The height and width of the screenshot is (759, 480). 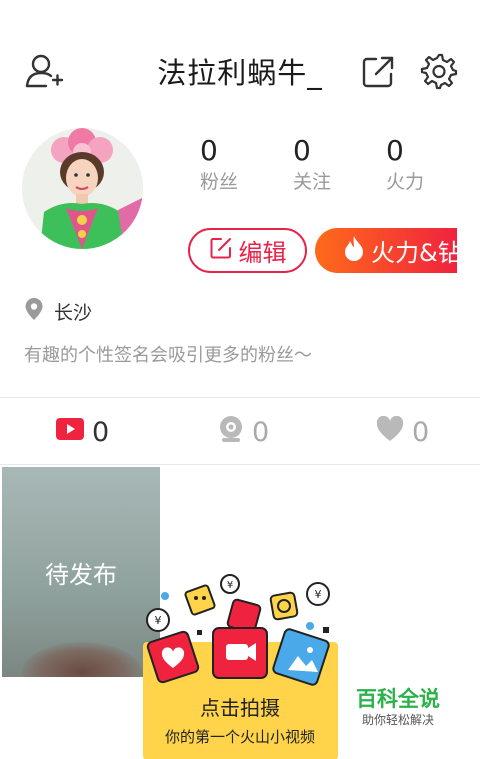 I want to click on camera-icon, so click(x=231, y=432).